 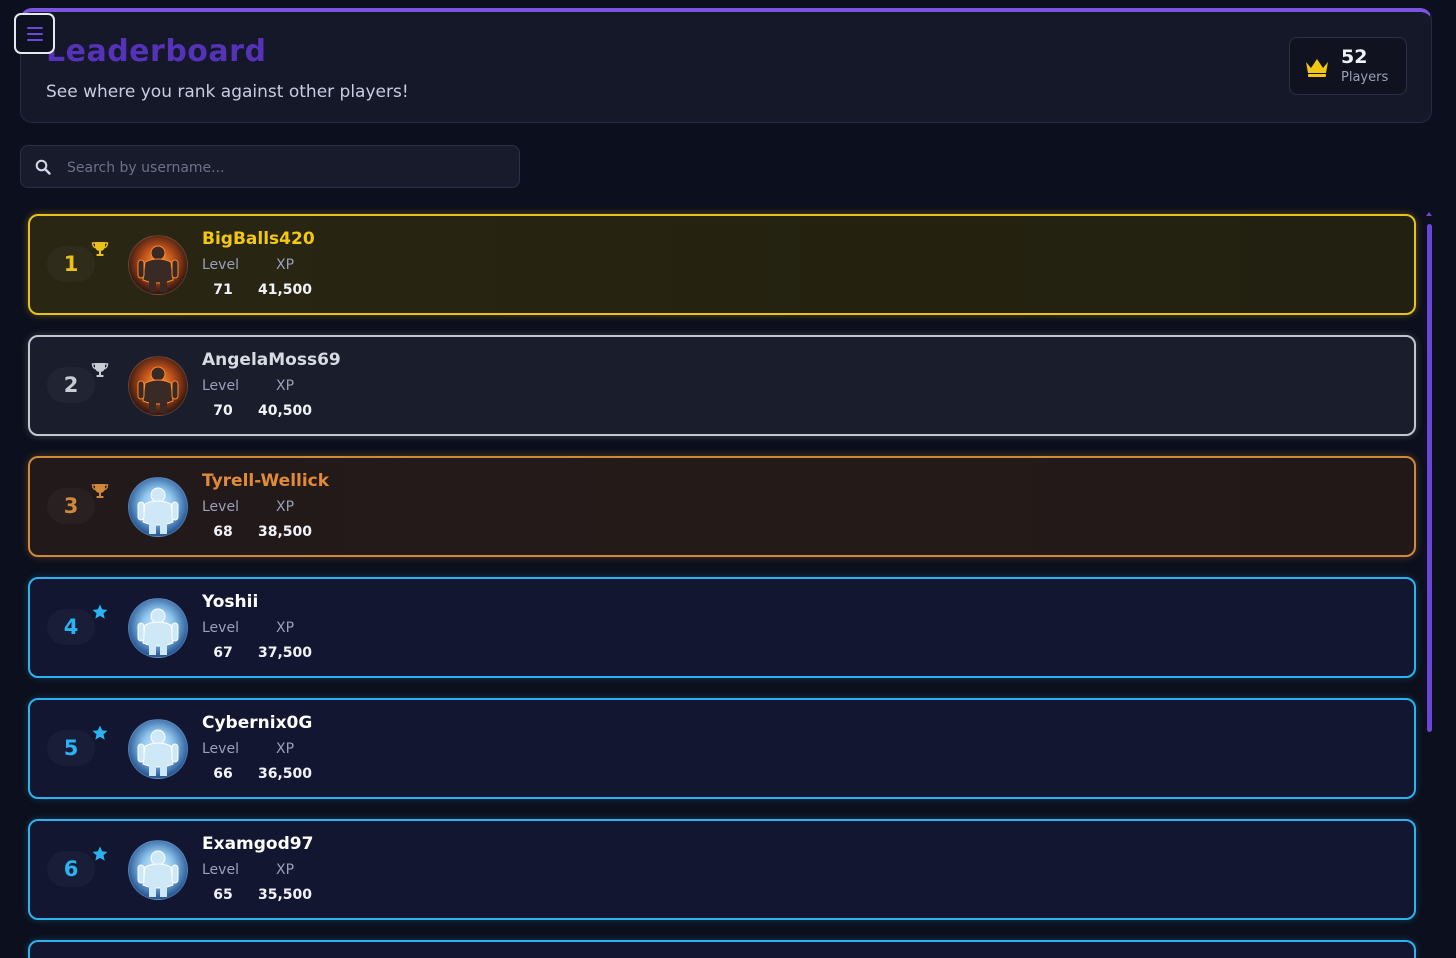 I want to click on player-level: 71, so click(x=223, y=290).